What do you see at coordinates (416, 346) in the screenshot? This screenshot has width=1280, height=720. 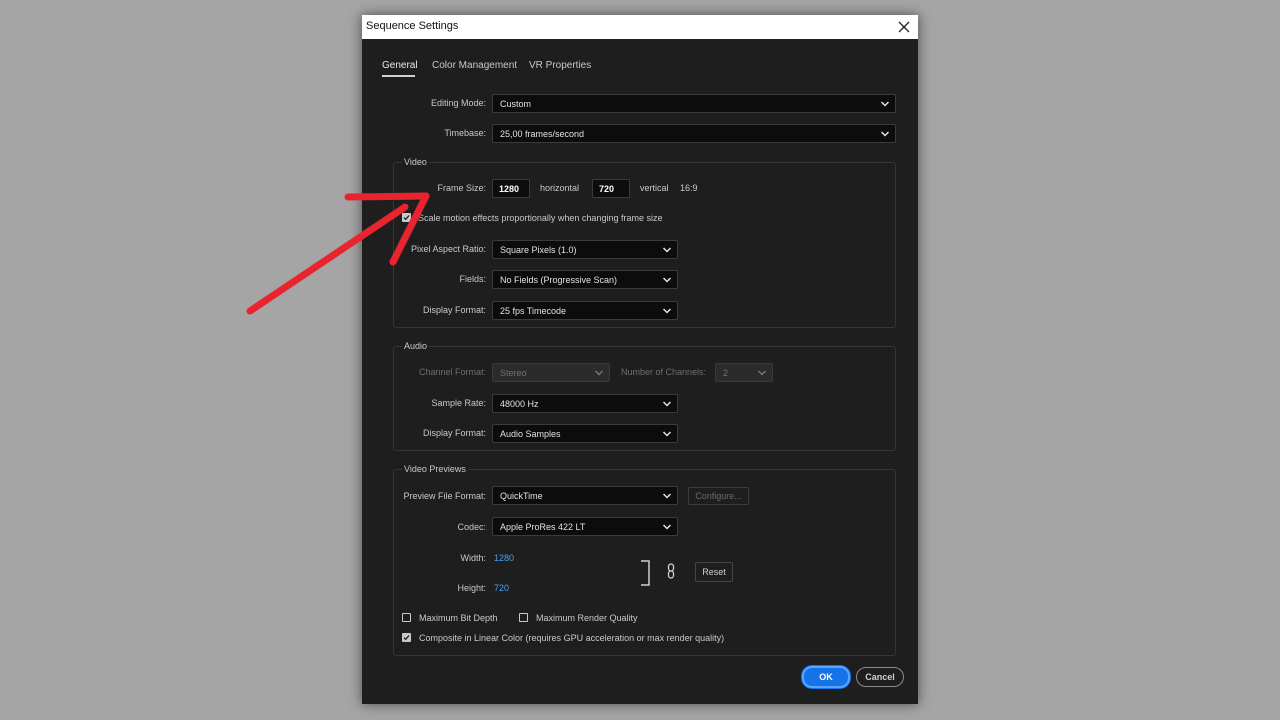 I see `audio-group-title: Audio` at bounding box center [416, 346].